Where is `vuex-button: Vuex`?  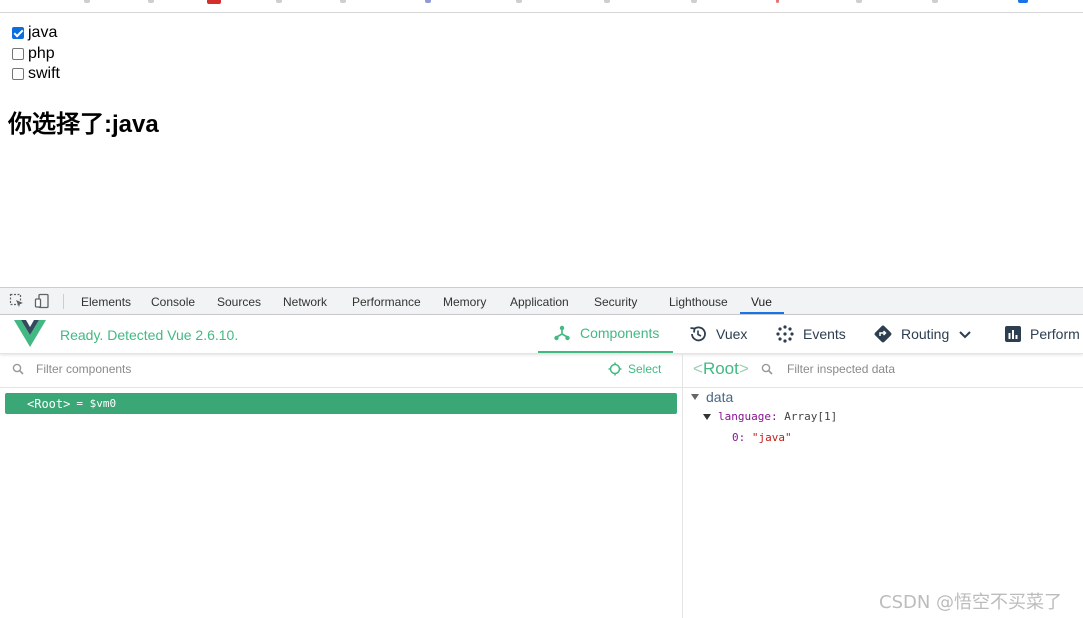
vuex-button: Vuex is located at coordinates (717, 334).